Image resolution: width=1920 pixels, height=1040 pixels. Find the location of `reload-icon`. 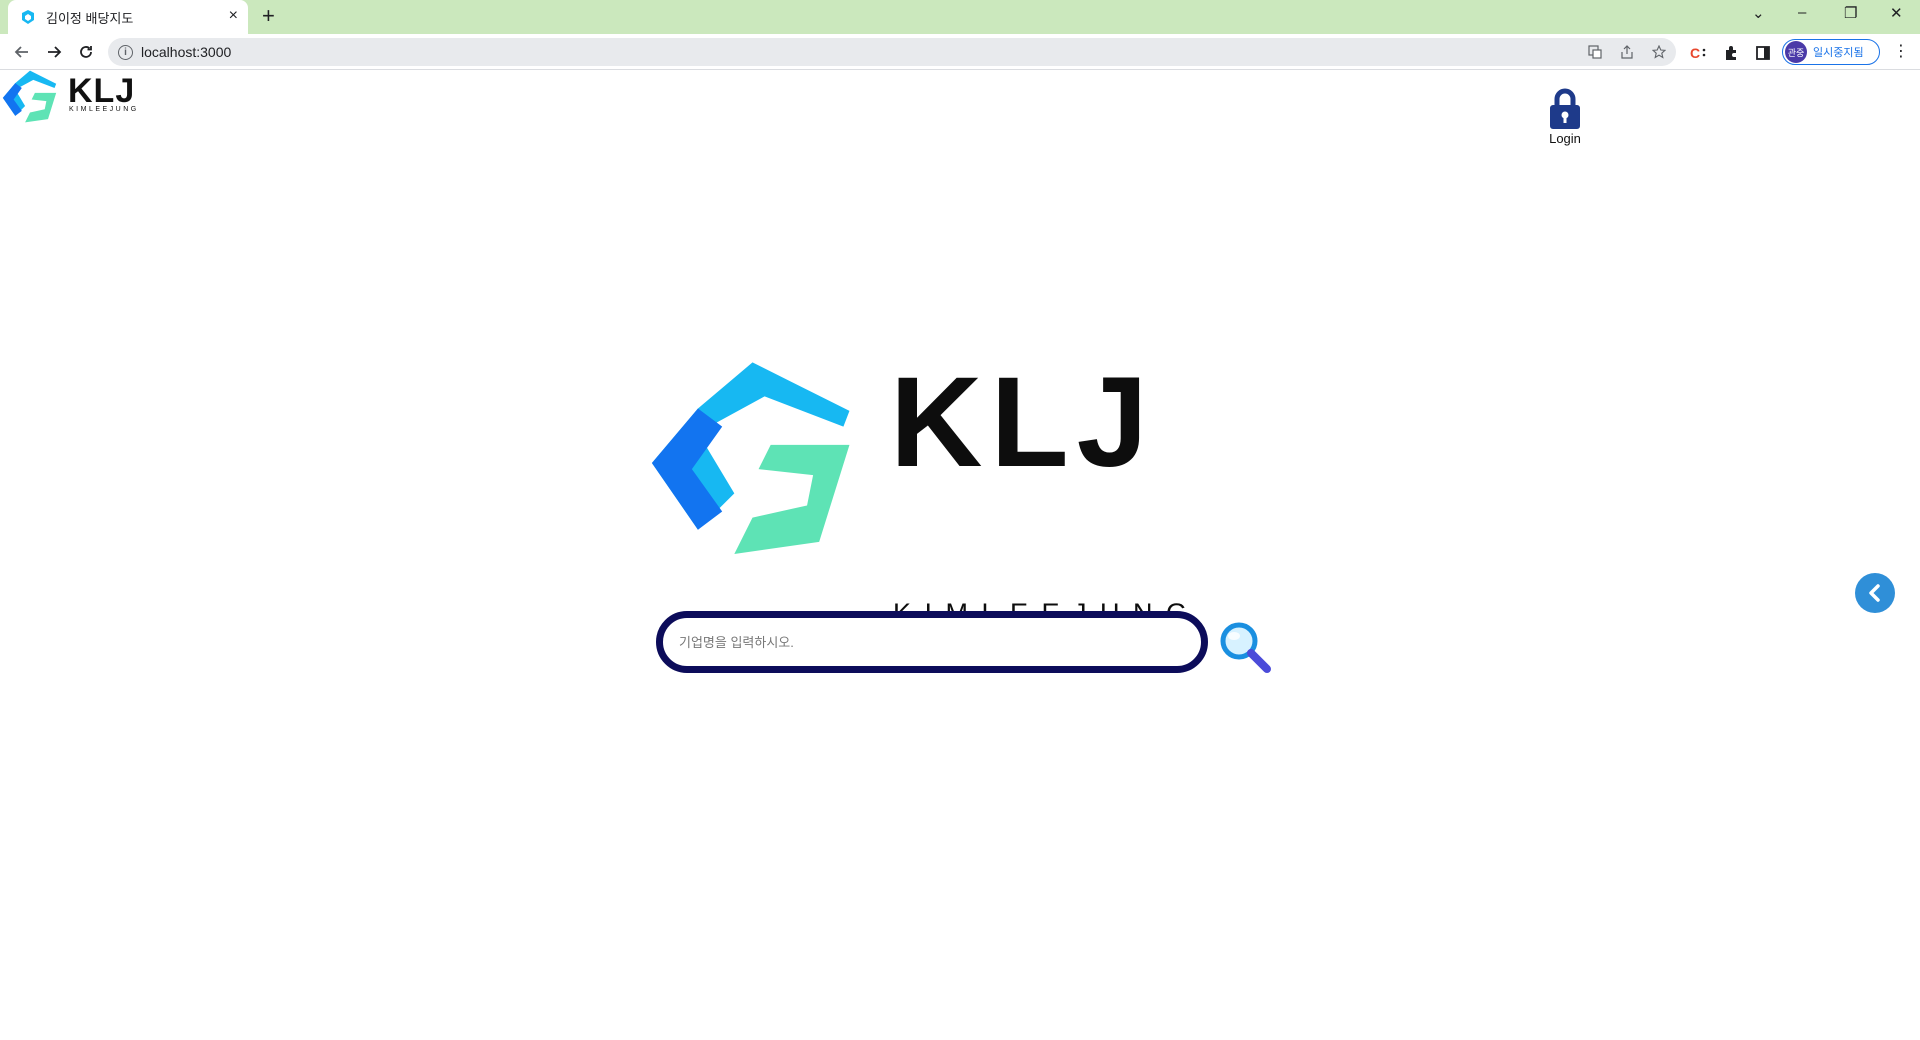

reload-icon is located at coordinates (86, 52).